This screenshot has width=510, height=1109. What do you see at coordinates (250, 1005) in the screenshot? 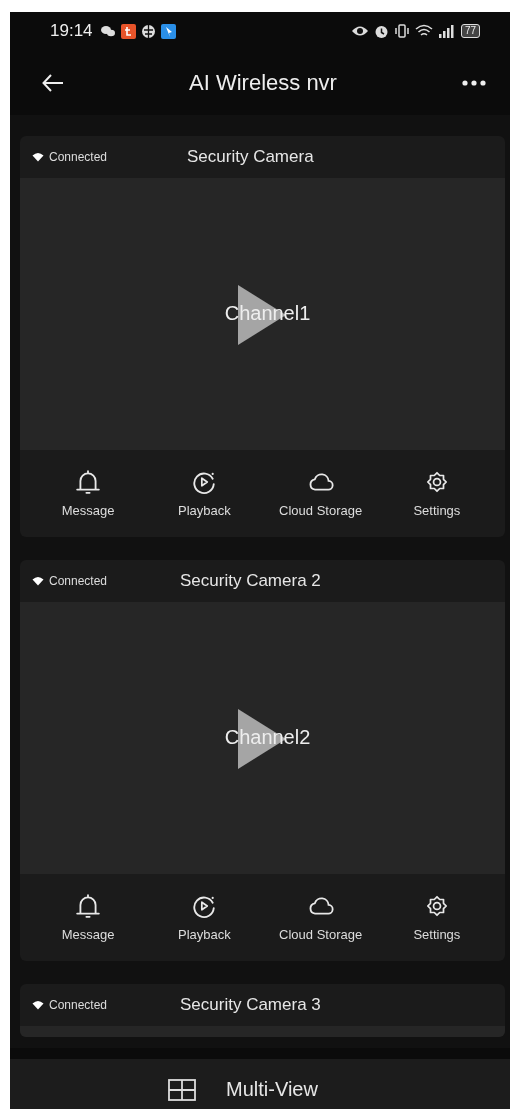
I see `camera-name: Security Camera 3` at bounding box center [250, 1005].